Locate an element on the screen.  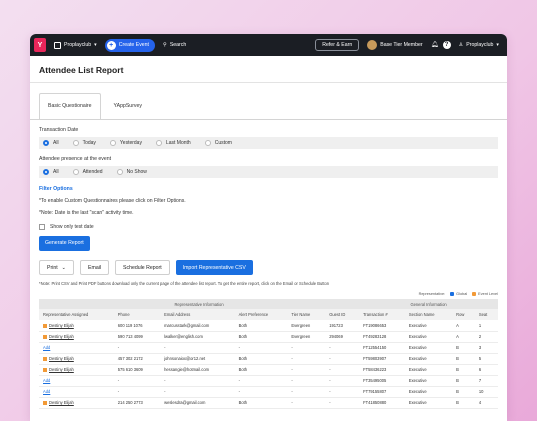
radio-presence-all: All is located at coordinates (51, 172).